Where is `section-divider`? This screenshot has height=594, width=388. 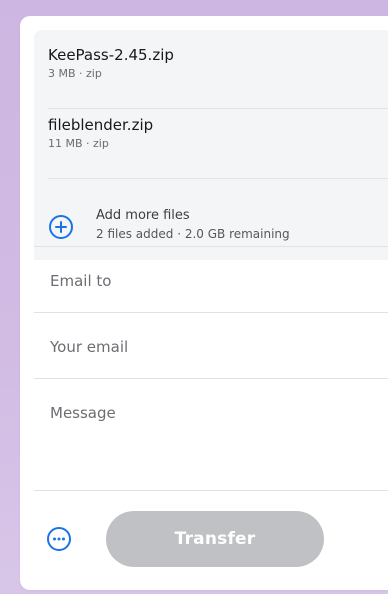 section-divider is located at coordinates (211, 246).